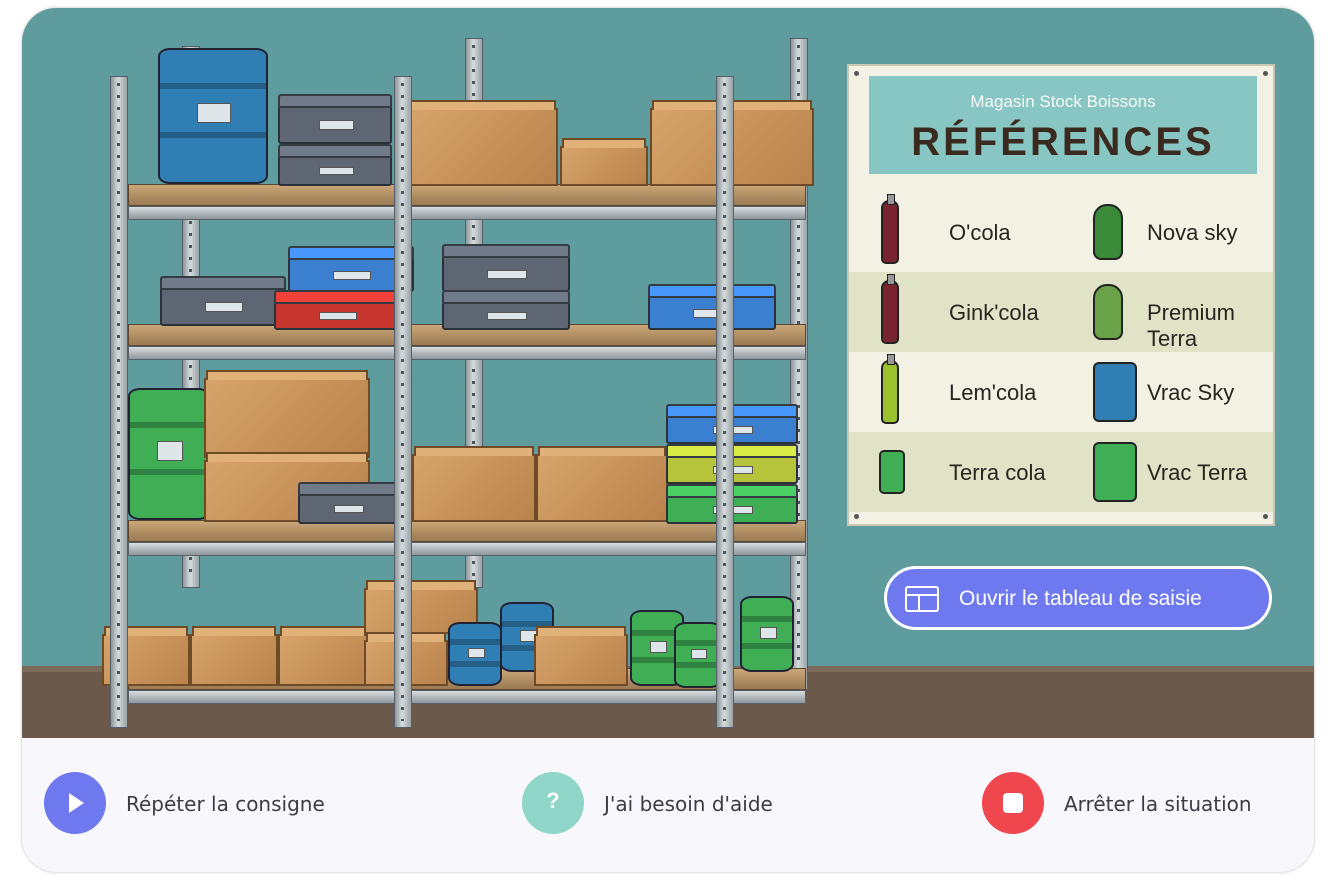 The height and width of the screenshot is (882, 1332). I want to click on stop-icon, so click(1013, 803).